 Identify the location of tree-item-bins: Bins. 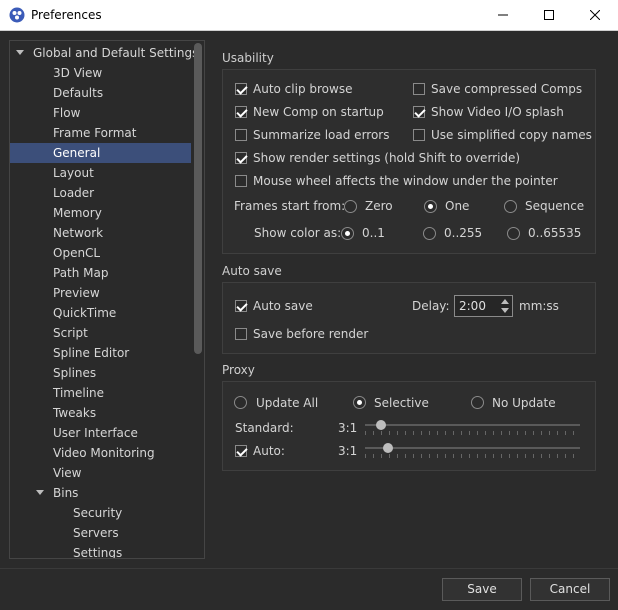
(100, 493).